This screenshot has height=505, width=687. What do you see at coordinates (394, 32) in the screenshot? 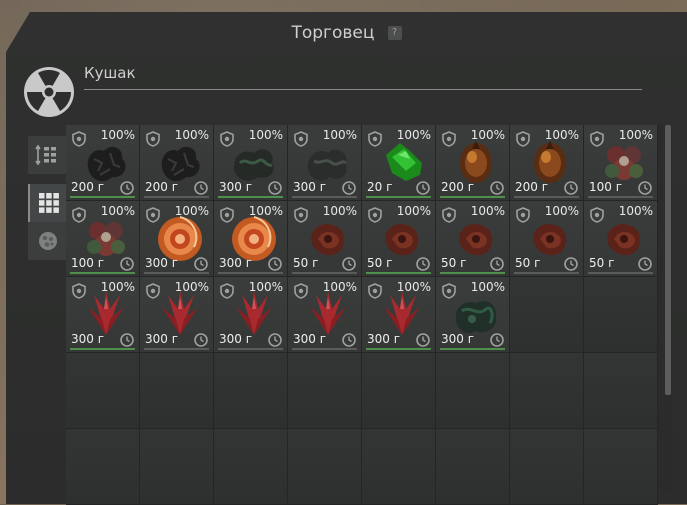
I see `help-button: ?` at bounding box center [394, 32].